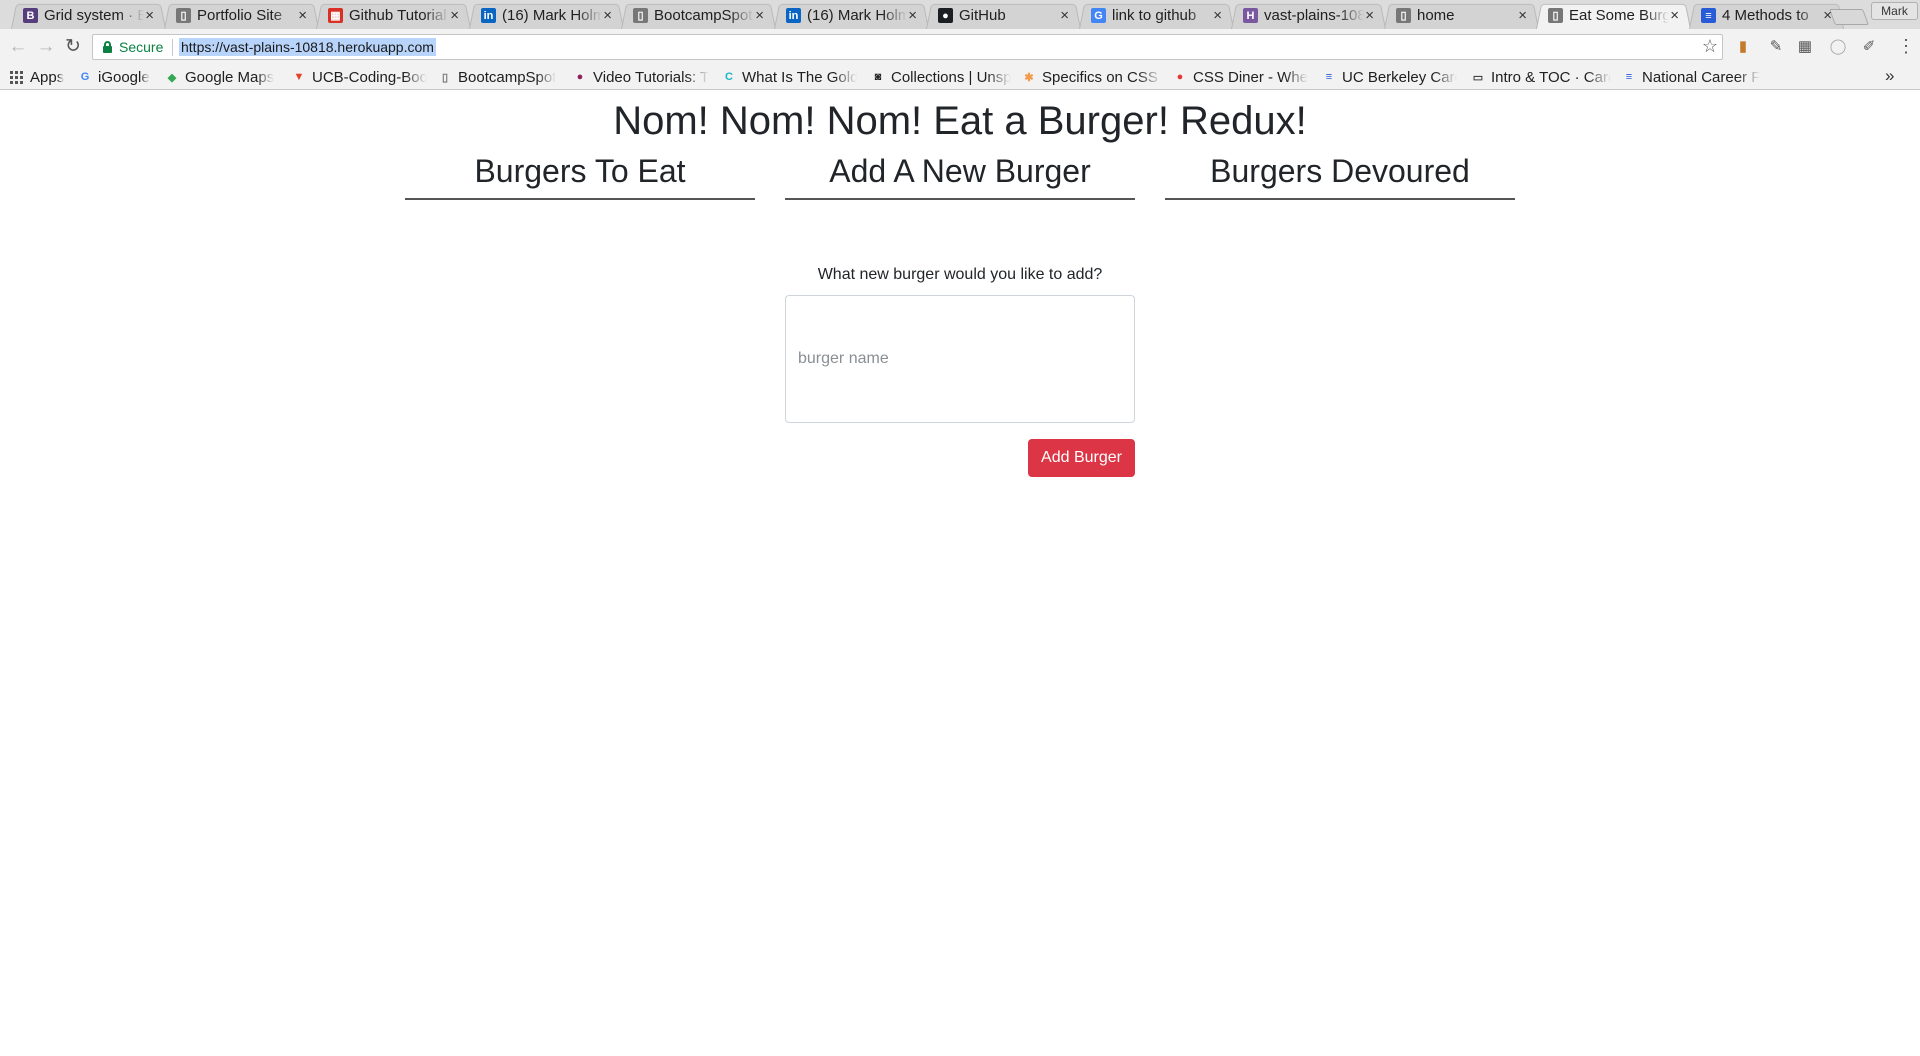 Image resolution: width=1920 pixels, height=1056 pixels. I want to click on add-burger-heading: Add A New Burger, so click(960, 176).